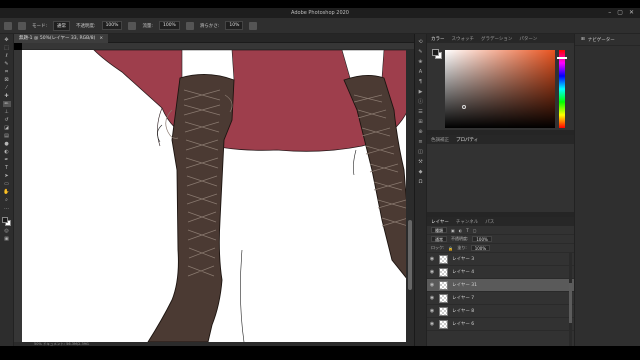  Describe the element at coordinates (450, 248) in the screenshot. I see `lock-icon: 🔒` at that location.